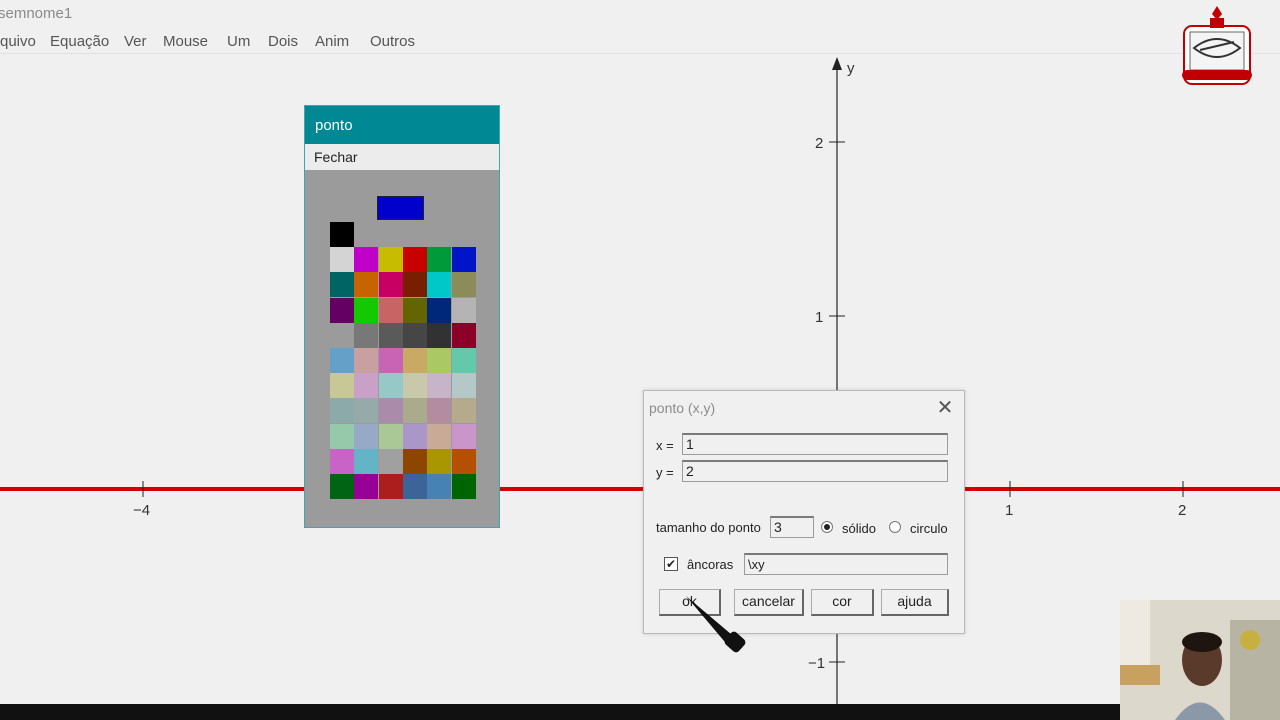  I want to click on menu-equacao: Equação, so click(79, 41).